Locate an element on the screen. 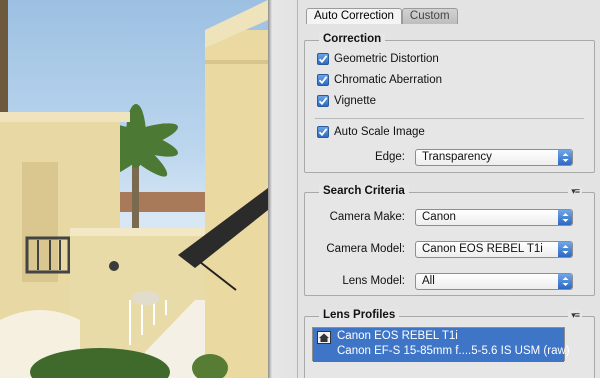 Image resolution: width=600 pixels, height=378 pixels. vignette-checkbox is located at coordinates (323, 101).